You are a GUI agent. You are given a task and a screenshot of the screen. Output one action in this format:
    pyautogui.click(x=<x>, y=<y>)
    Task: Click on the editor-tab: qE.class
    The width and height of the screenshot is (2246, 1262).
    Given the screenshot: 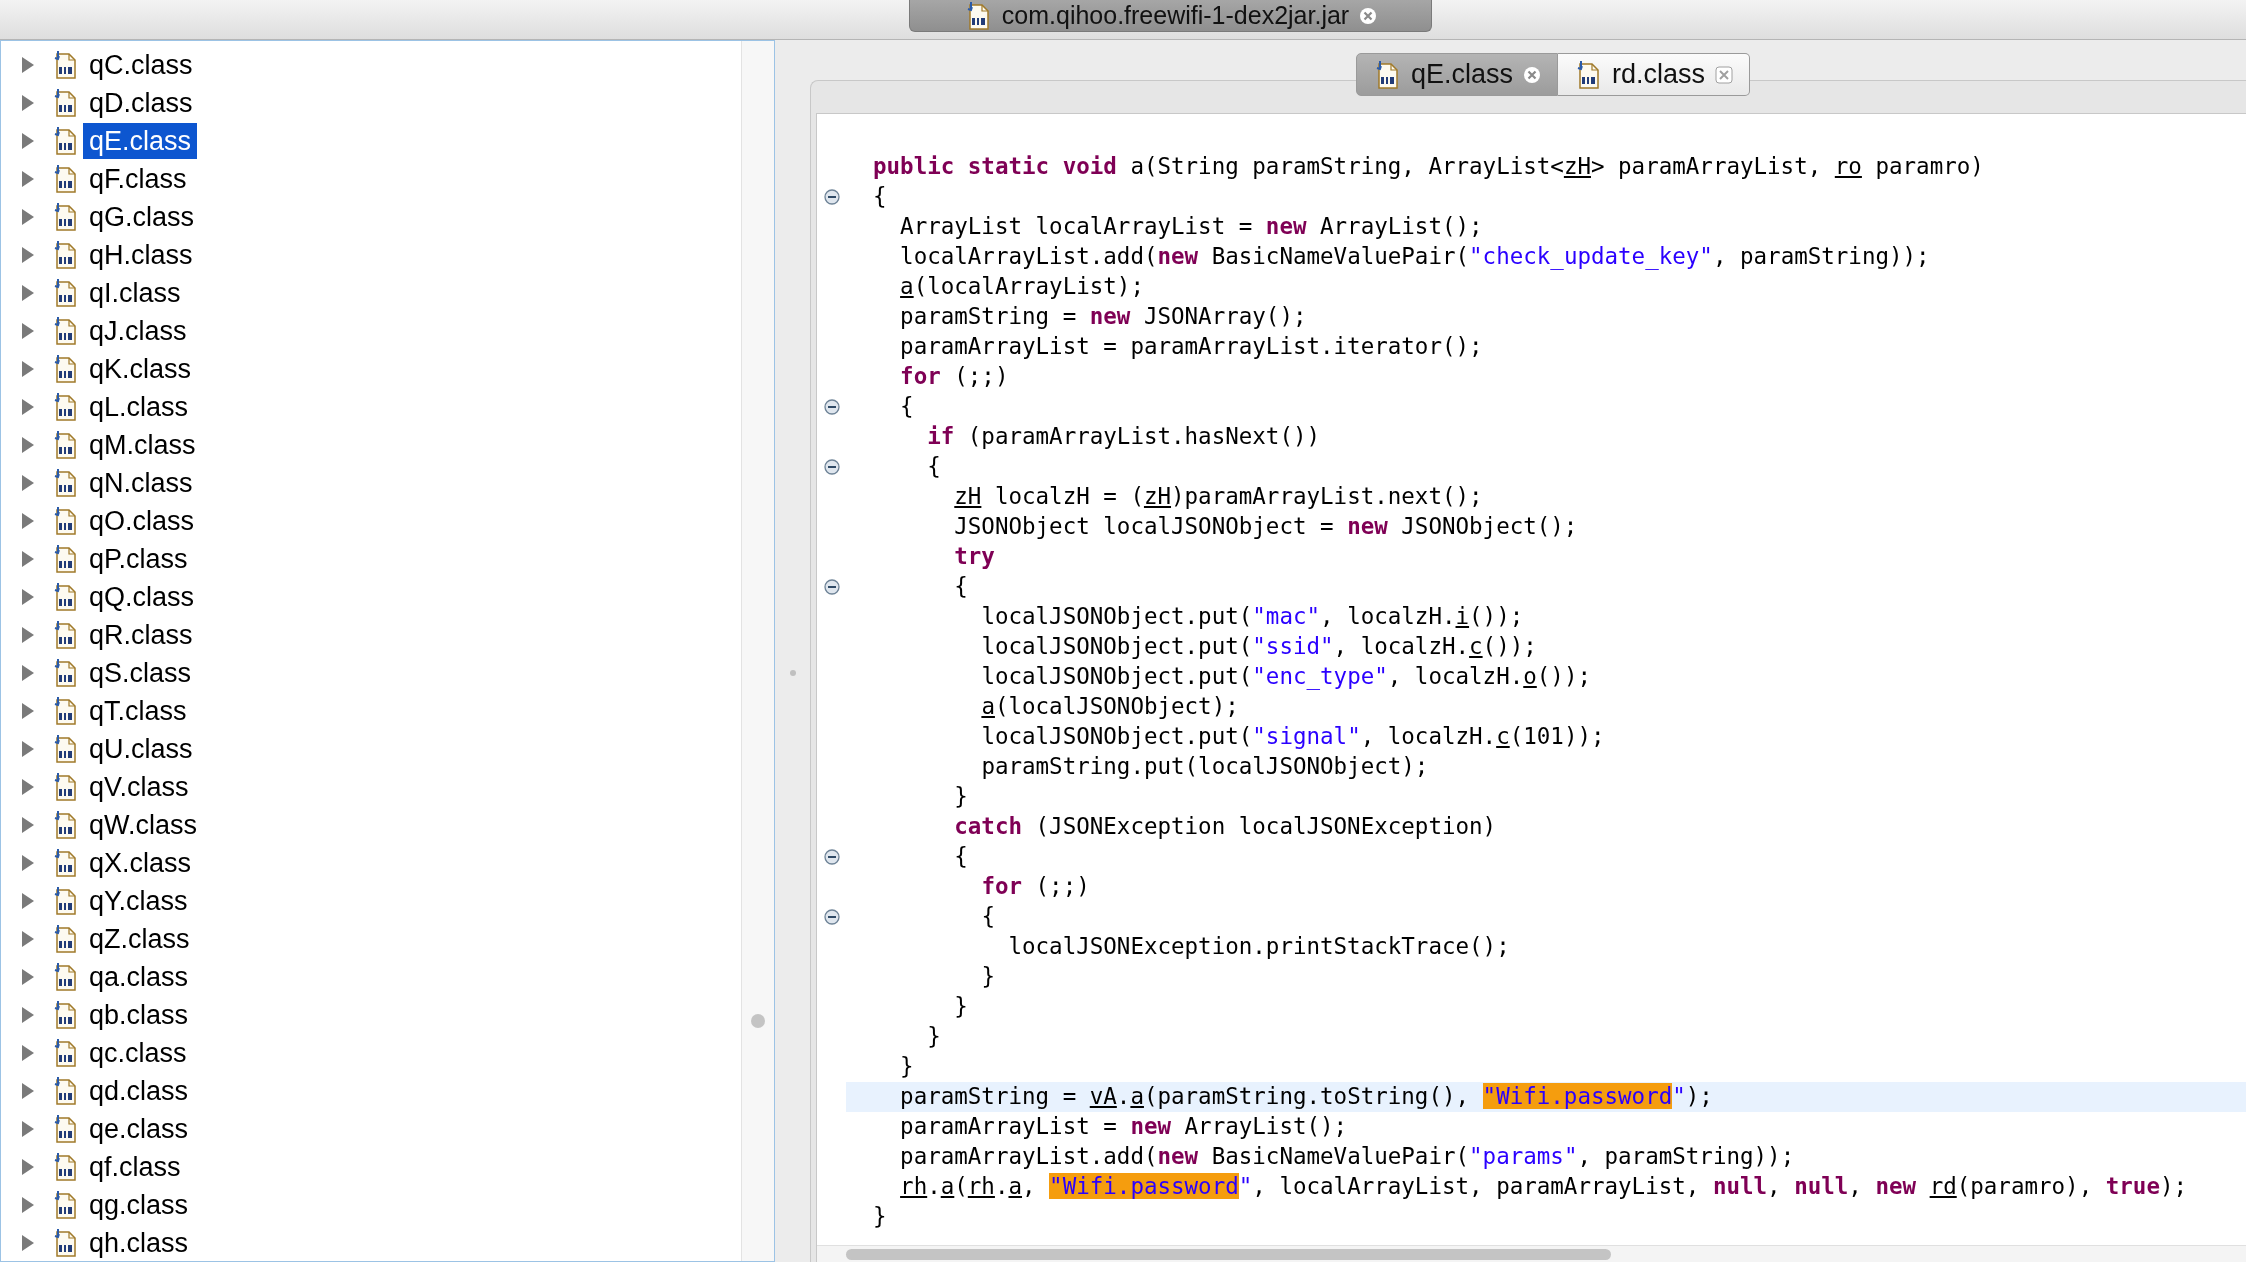 What is the action you would take?
    pyautogui.click(x=1457, y=74)
    